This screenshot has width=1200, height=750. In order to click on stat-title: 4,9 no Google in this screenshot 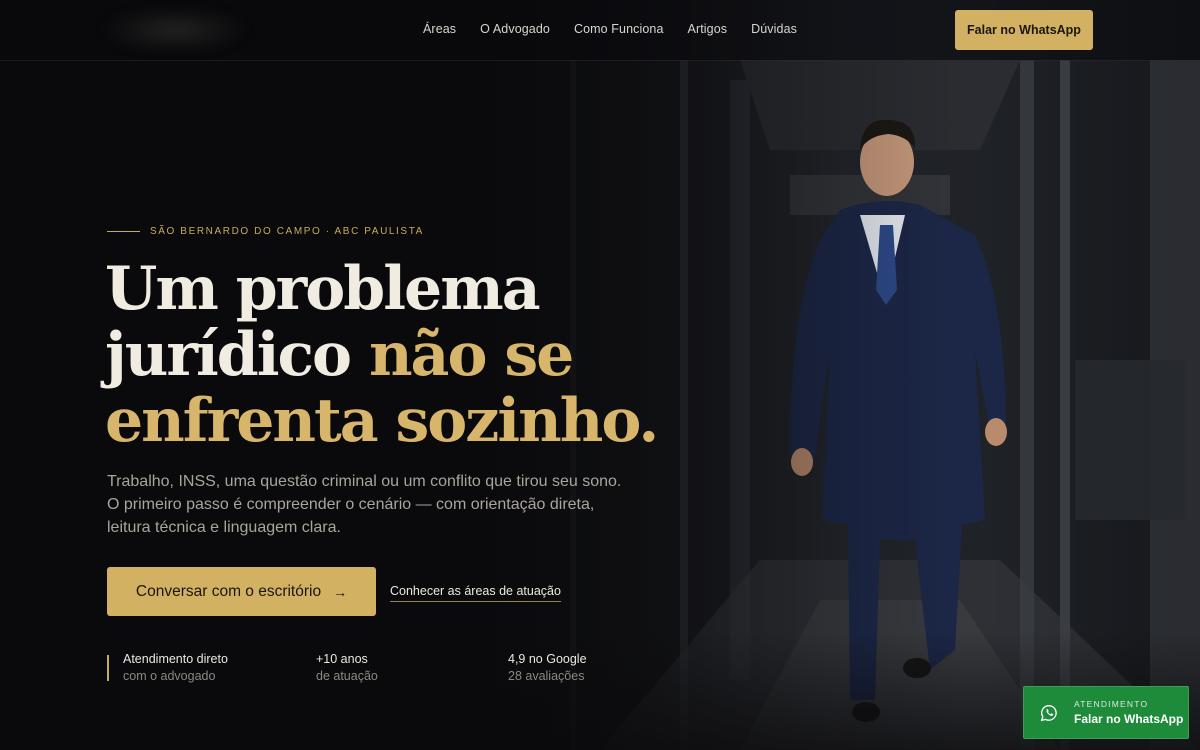, I will do `click(547, 659)`.